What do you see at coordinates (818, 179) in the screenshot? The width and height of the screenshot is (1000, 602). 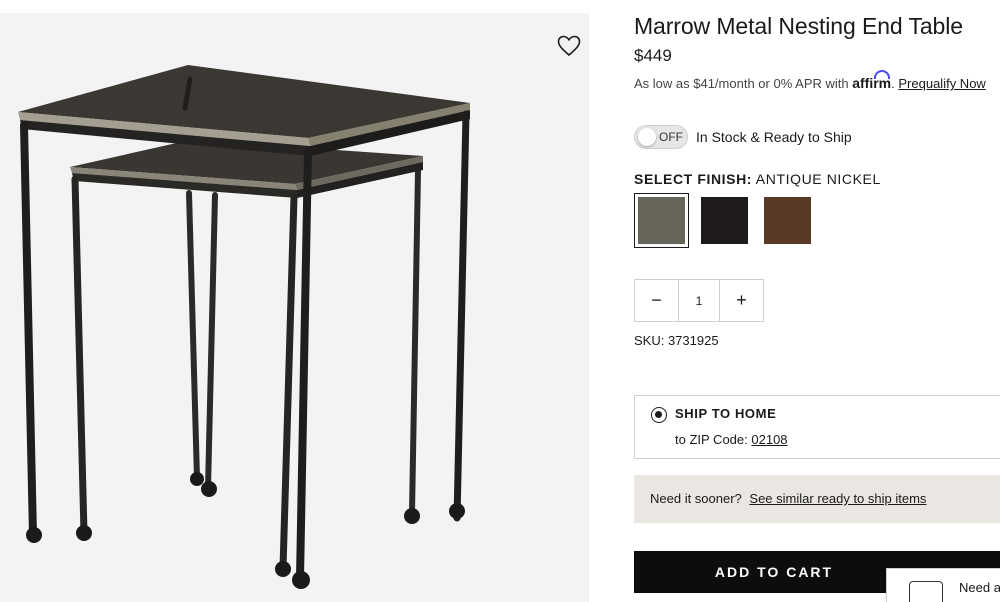 I see `selected-finish: ANTIQUE NICKEL` at bounding box center [818, 179].